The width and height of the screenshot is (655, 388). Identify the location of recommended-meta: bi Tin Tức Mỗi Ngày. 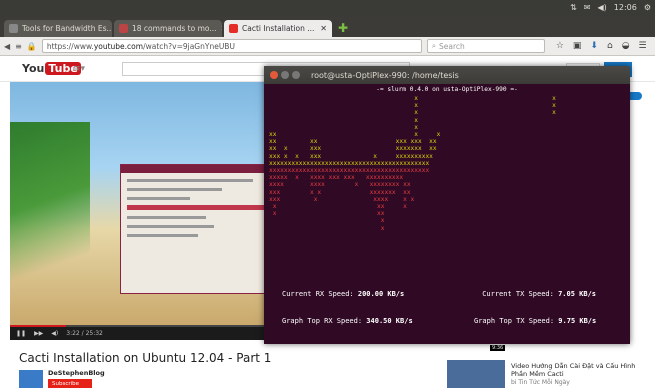
(540, 382).